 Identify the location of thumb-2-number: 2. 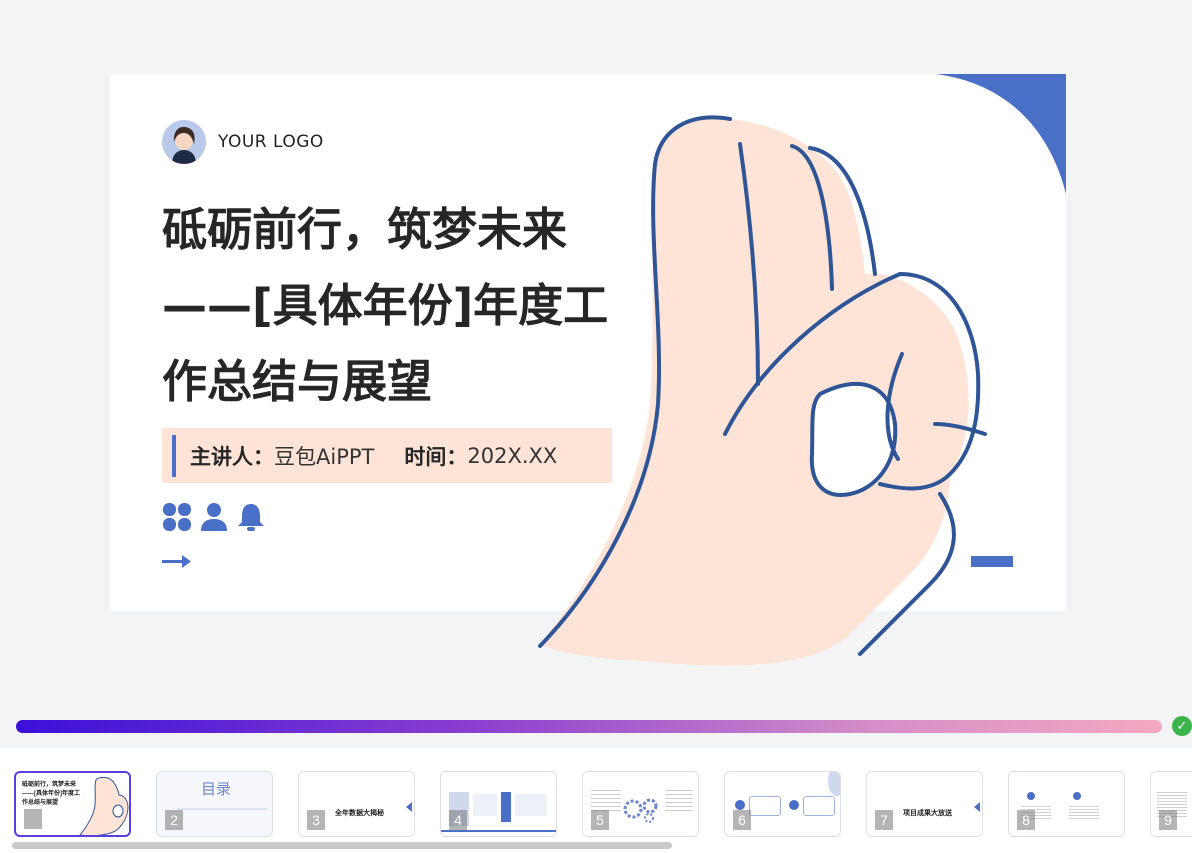
(174, 820).